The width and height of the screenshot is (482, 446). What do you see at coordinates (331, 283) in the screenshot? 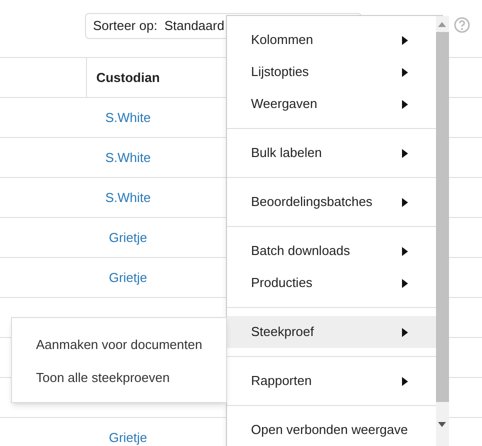
I see `menu-item: Producties` at bounding box center [331, 283].